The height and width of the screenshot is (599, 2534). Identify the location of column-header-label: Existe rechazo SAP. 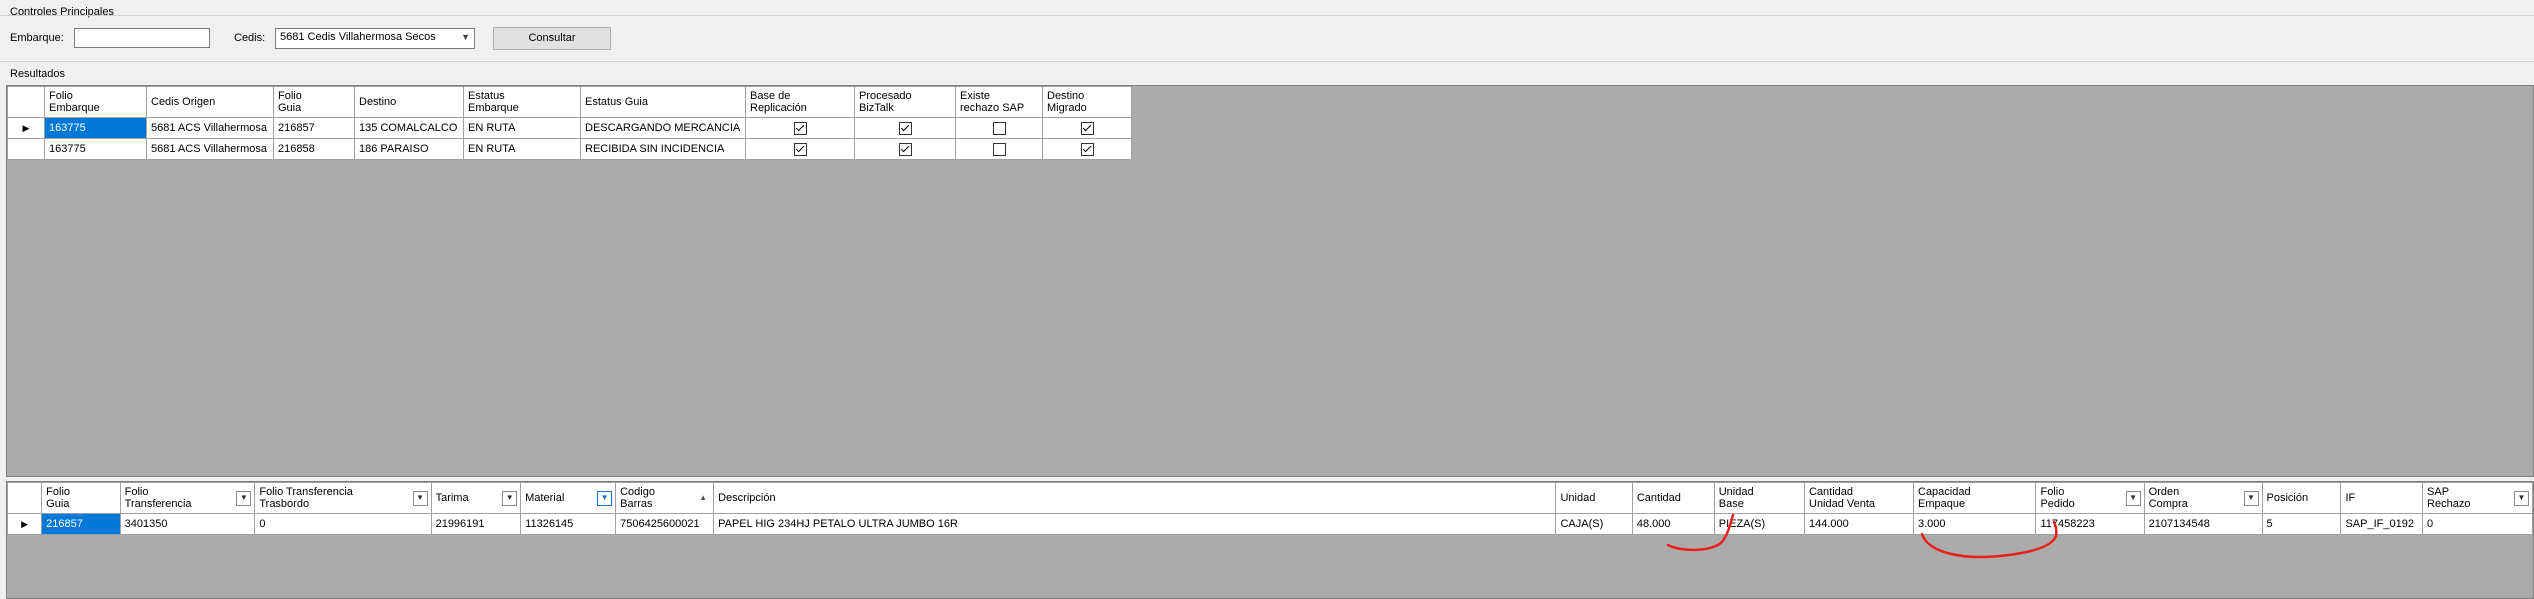
(992, 102).